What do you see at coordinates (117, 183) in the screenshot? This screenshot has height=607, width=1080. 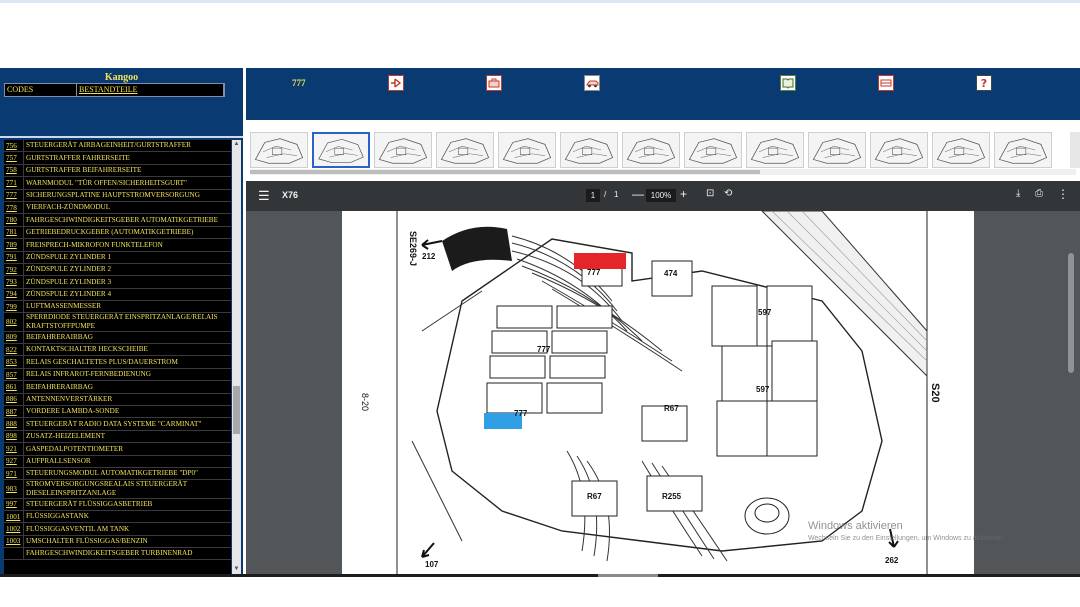 I see `list-item: 771 WARNMODUL "TÜR OFFEN/SICHERHEITSGURT"` at bounding box center [117, 183].